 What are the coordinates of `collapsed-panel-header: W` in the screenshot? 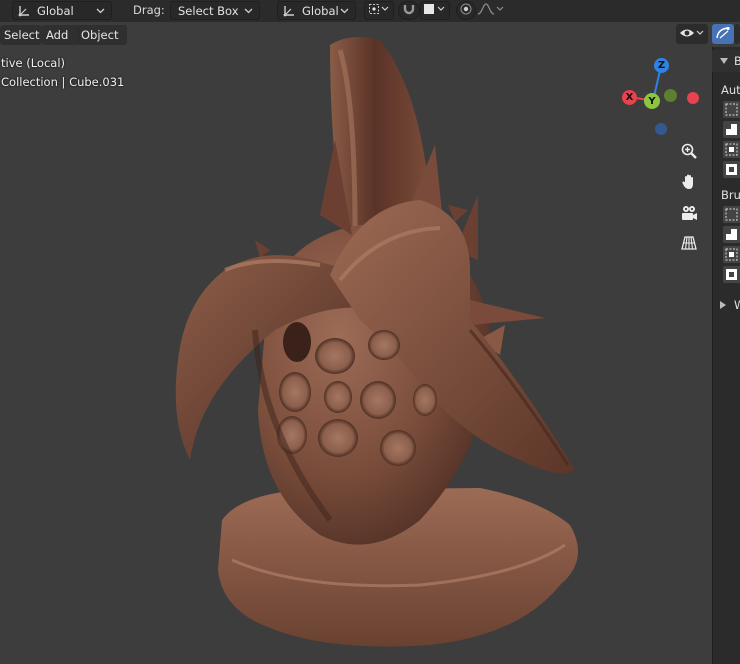 It's located at (726, 305).